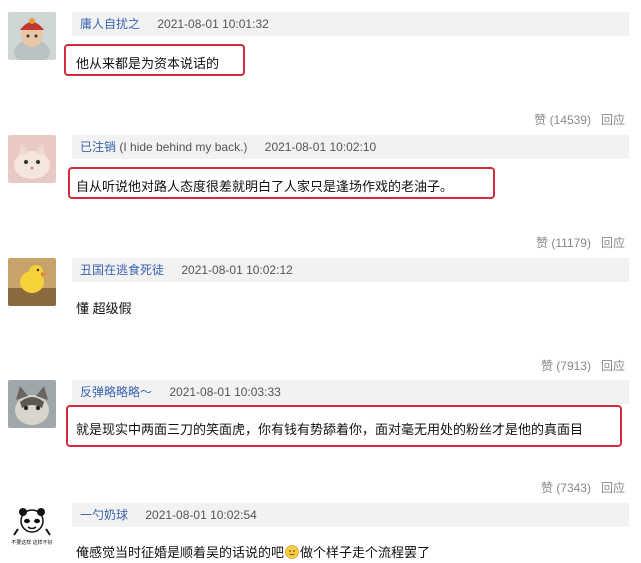 Image resolution: width=641 pixels, height=563 pixels. I want to click on comment-text-part-2: 做个样子走个流程罢了, so click(365, 552).